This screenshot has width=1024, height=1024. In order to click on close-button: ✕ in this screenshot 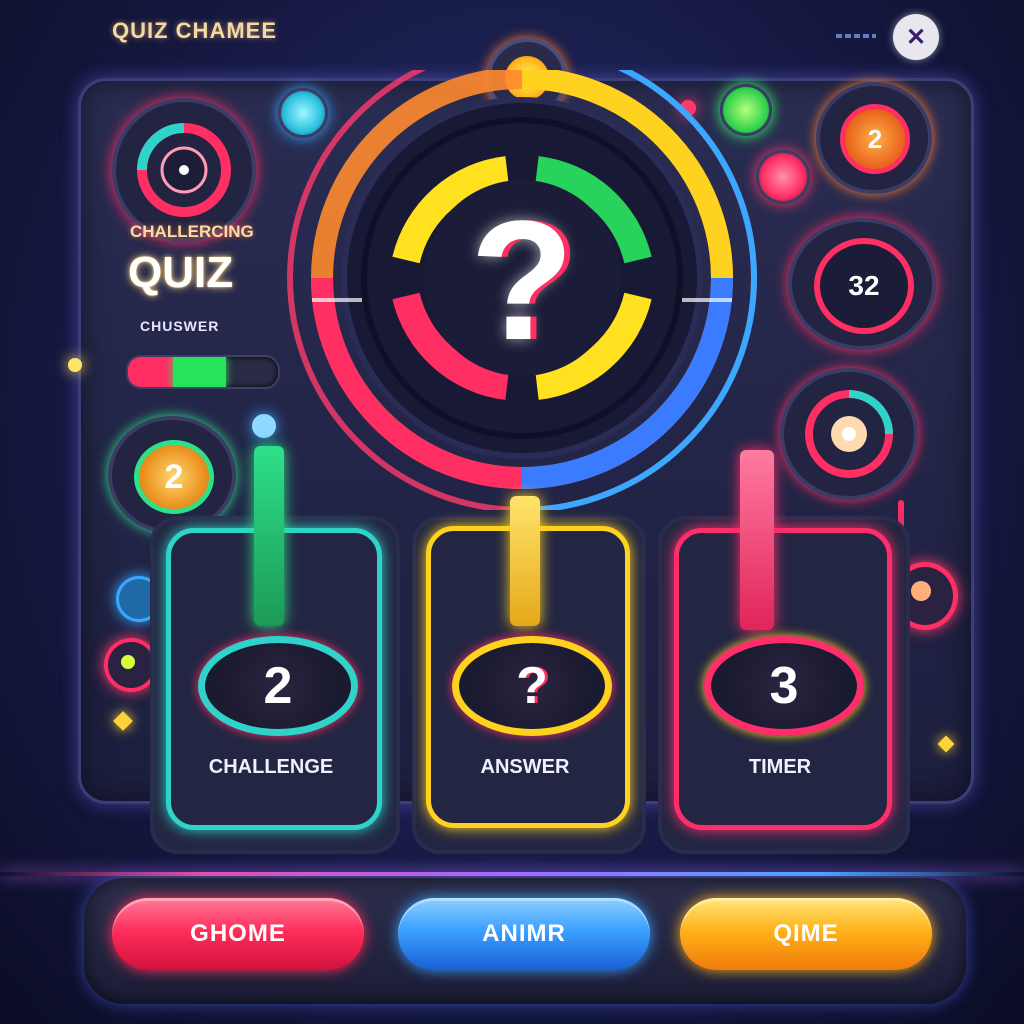, I will do `click(916, 37)`.